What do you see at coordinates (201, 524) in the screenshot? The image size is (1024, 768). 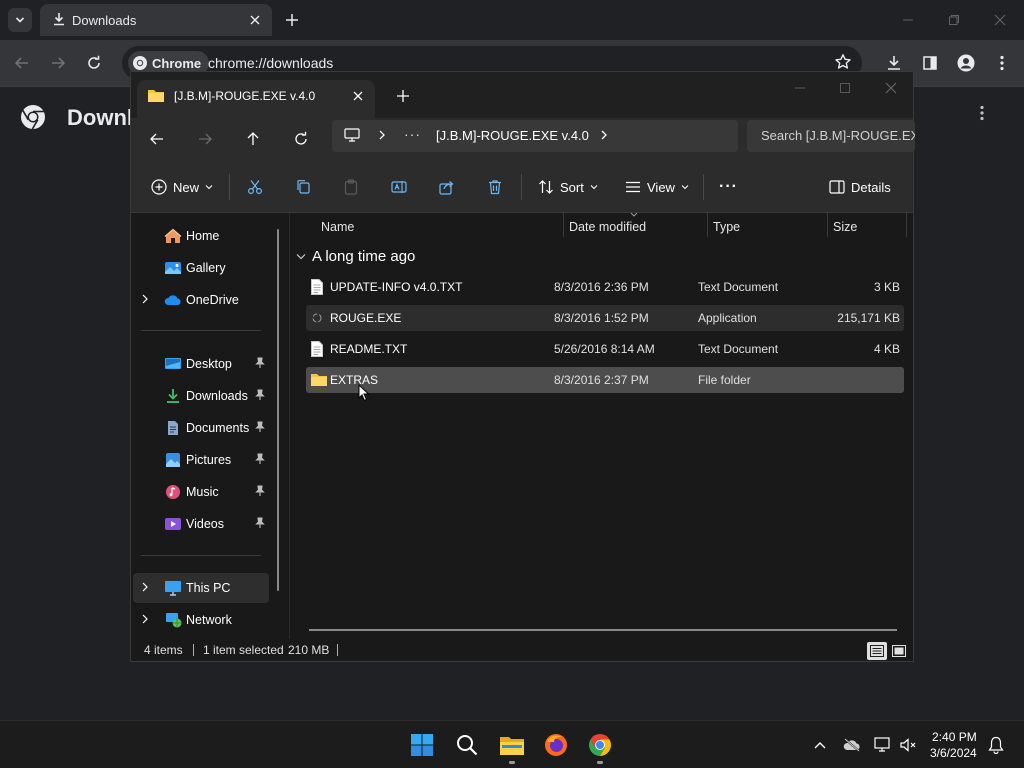 I see `nav-item-videos: Videos` at bounding box center [201, 524].